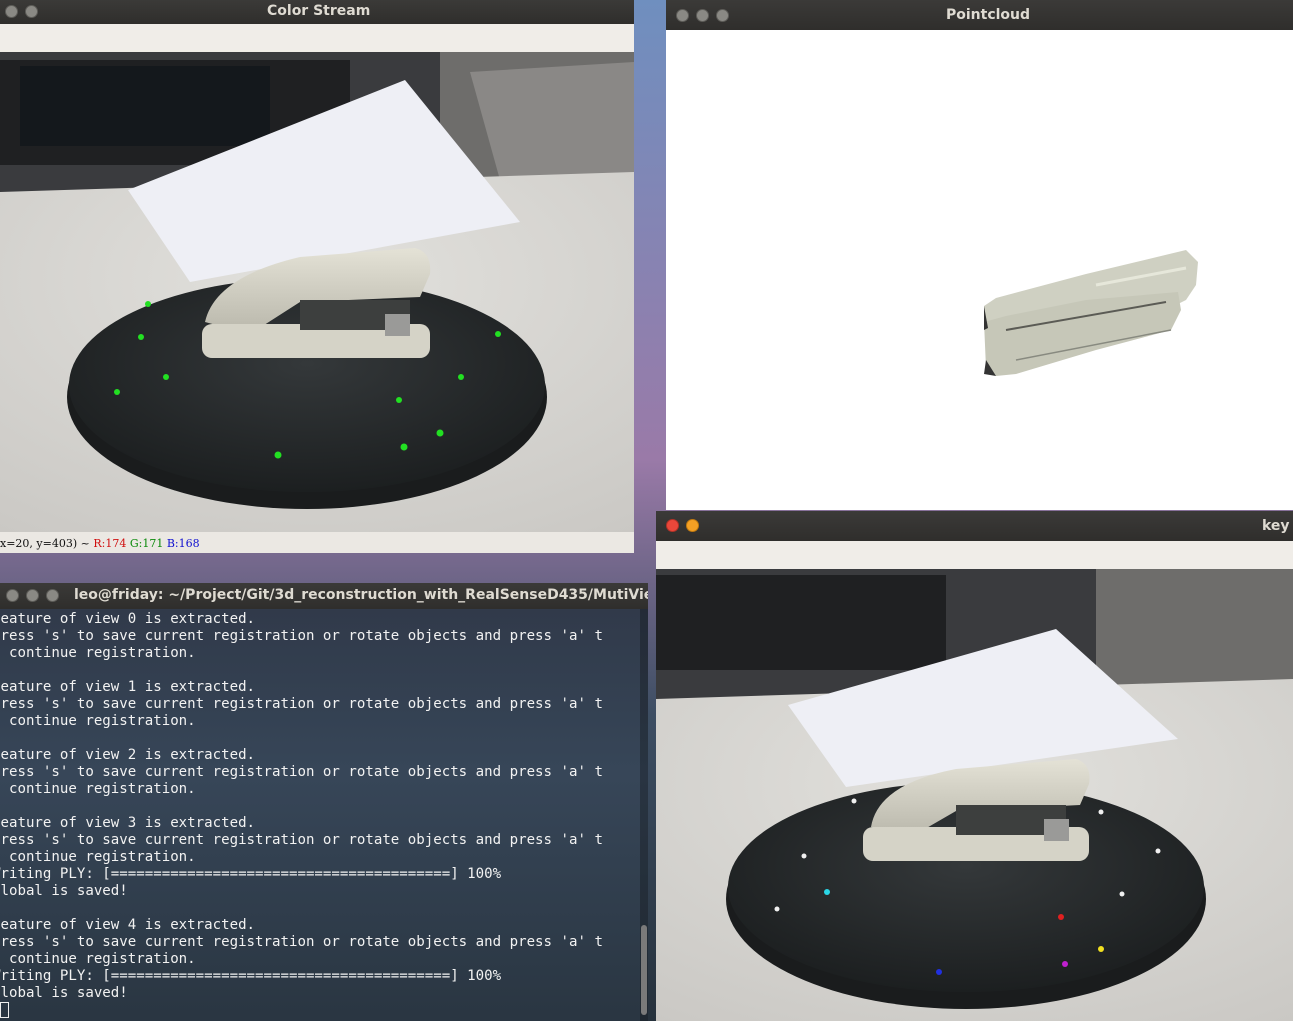  I want to click on pixel-info-status: x=20, y=403) ~ R:174 G:171 B:168, so click(100, 545).